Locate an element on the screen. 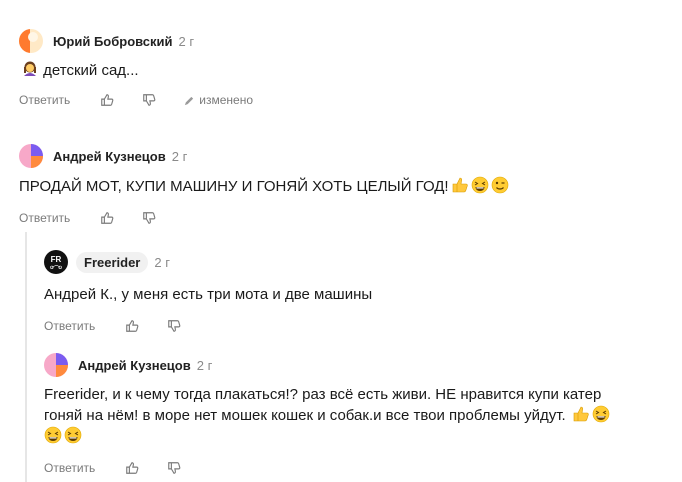 This screenshot has width=682, height=482. comment-header: FR Freerider 2 г is located at coordinates (363, 262).